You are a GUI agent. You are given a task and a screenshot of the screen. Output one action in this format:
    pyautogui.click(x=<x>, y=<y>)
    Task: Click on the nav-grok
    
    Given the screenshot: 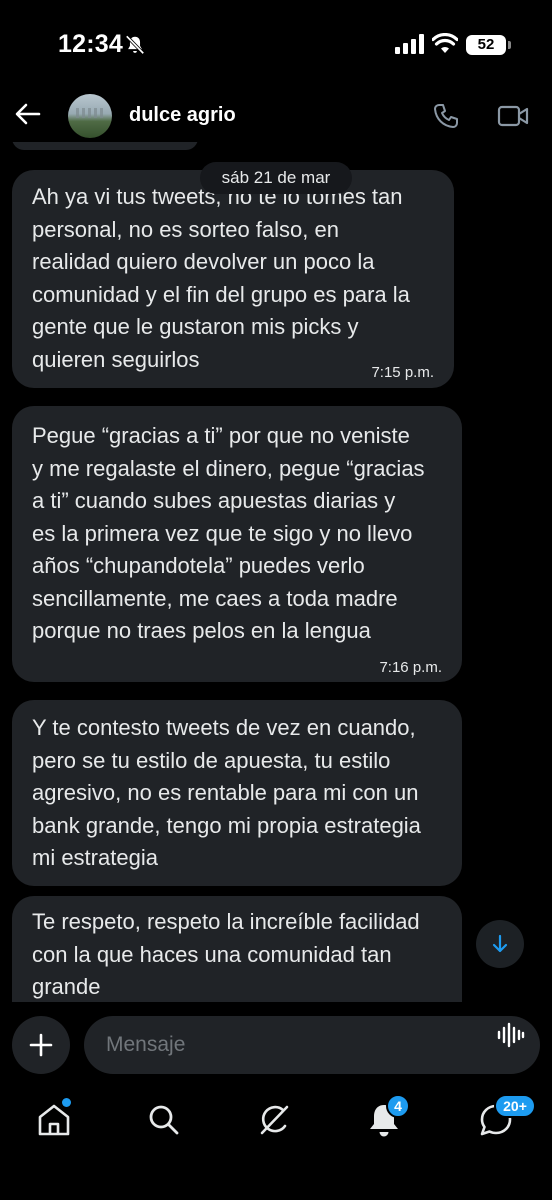 What is the action you would take?
    pyautogui.click(x=274, y=1120)
    